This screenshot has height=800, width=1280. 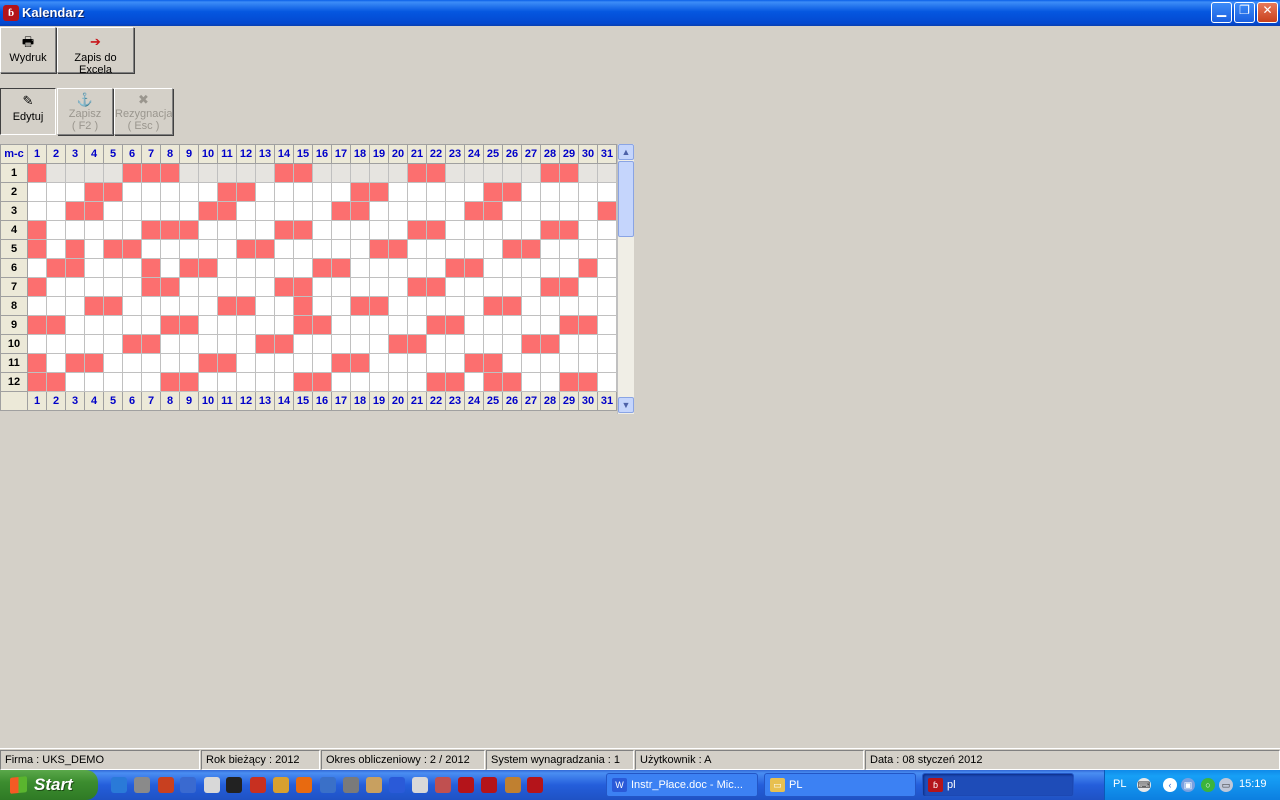 What do you see at coordinates (142, 785) in the screenshot?
I see `network-places-icon` at bounding box center [142, 785].